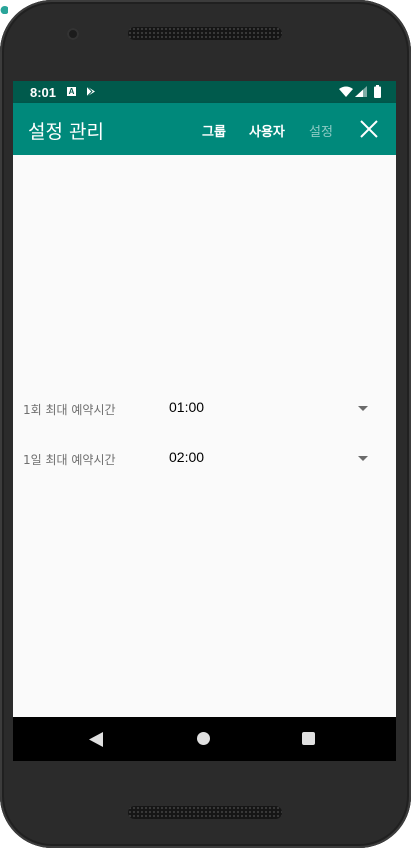 The width and height of the screenshot is (411, 848). I want to click on back-icon, so click(96, 739).